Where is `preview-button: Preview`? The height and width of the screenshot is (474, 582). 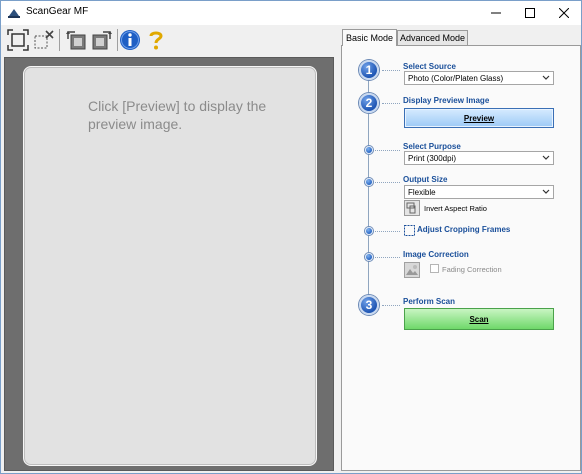 preview-button: Preview is located at coordinates (479, 118).